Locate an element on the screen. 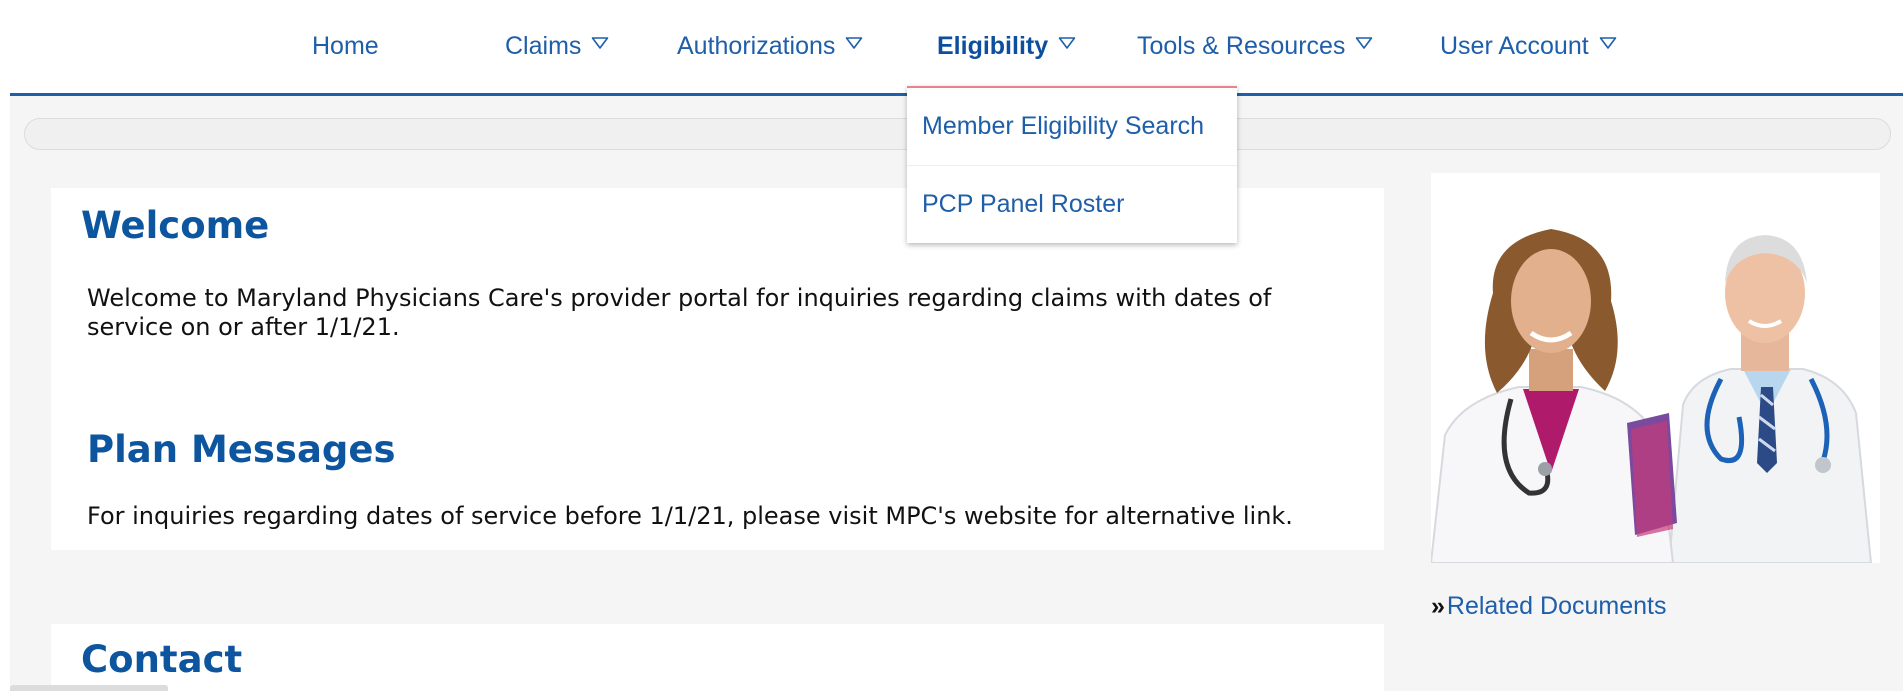  related-documents-label: Related Documents is located at coordinates (1556, 606).